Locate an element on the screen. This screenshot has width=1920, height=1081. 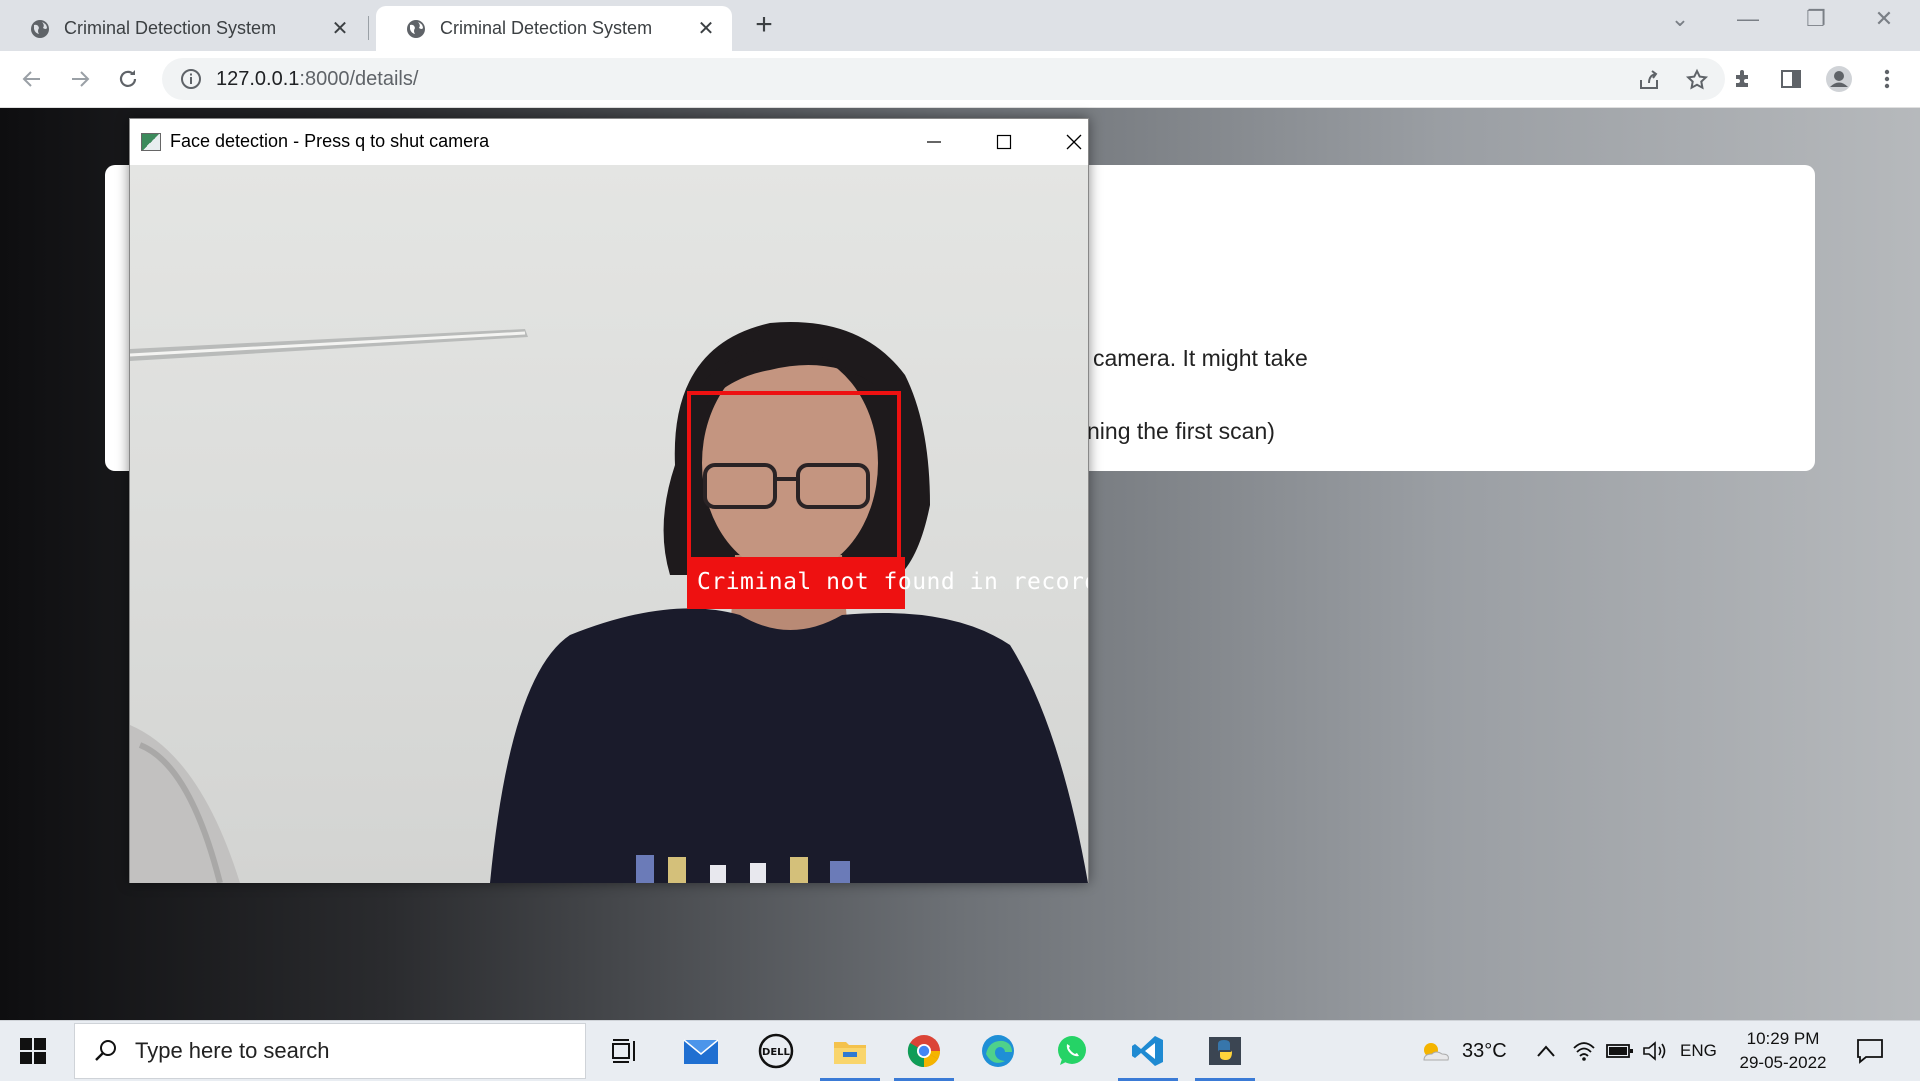
info-icon is located at coordinates (191, 79).